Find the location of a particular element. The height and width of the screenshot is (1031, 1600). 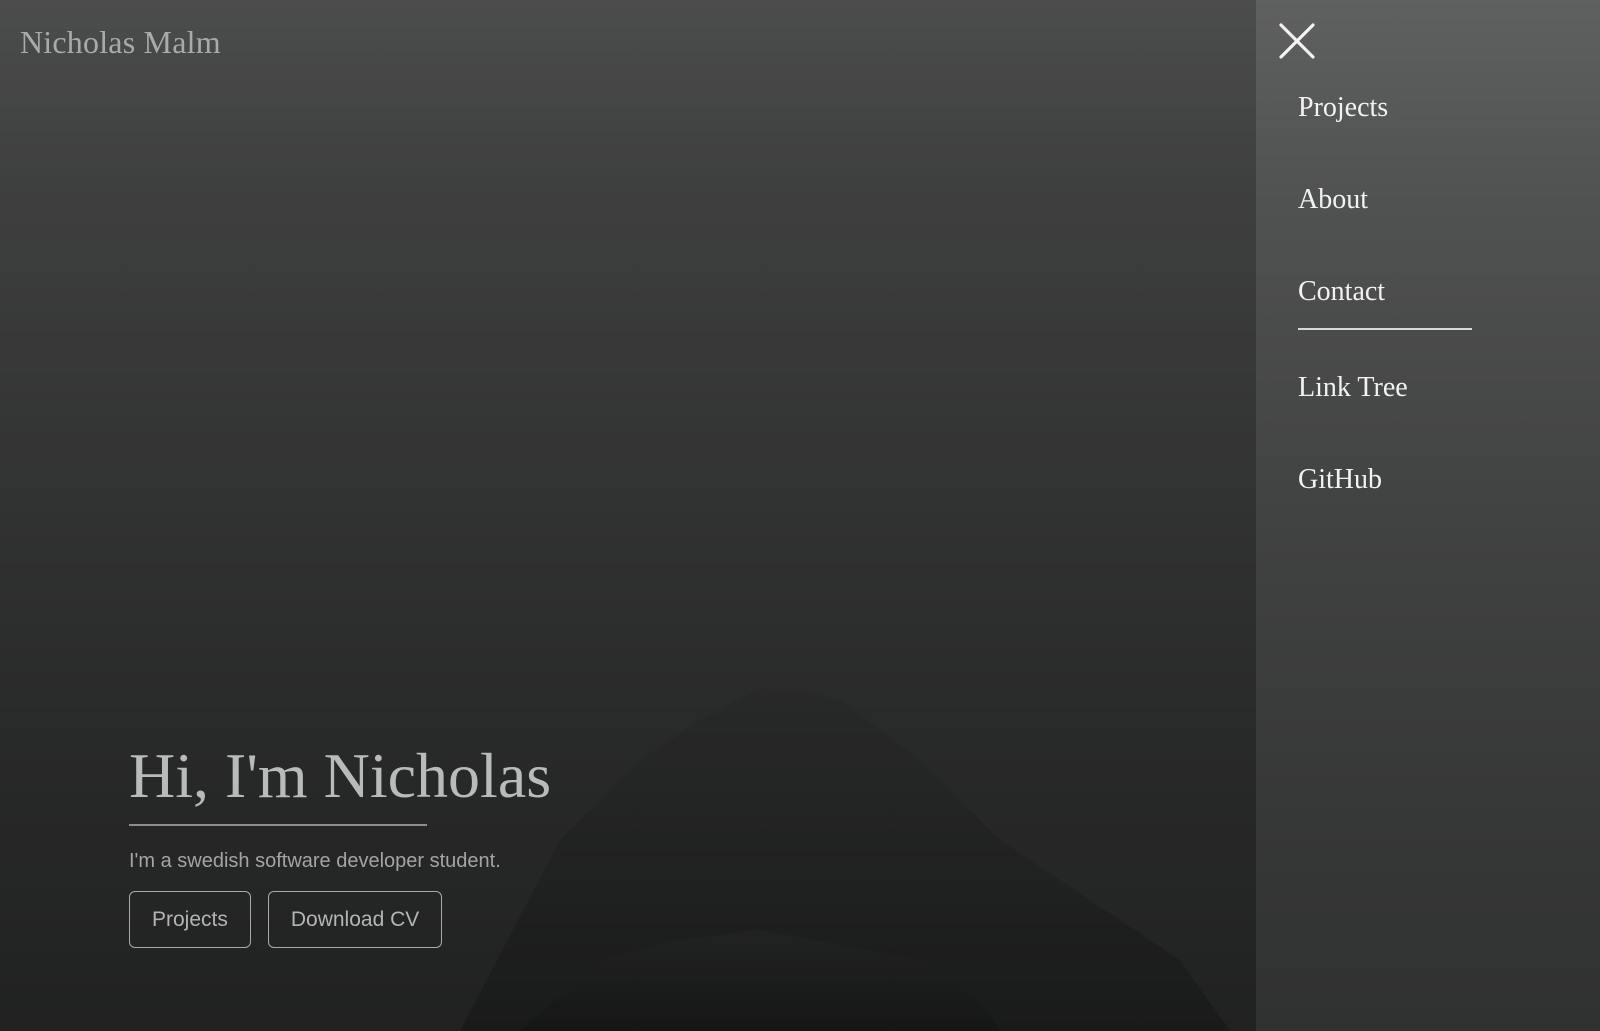

hero-title: Hi, I'm Nicholas is located at coordinates (340, 775).